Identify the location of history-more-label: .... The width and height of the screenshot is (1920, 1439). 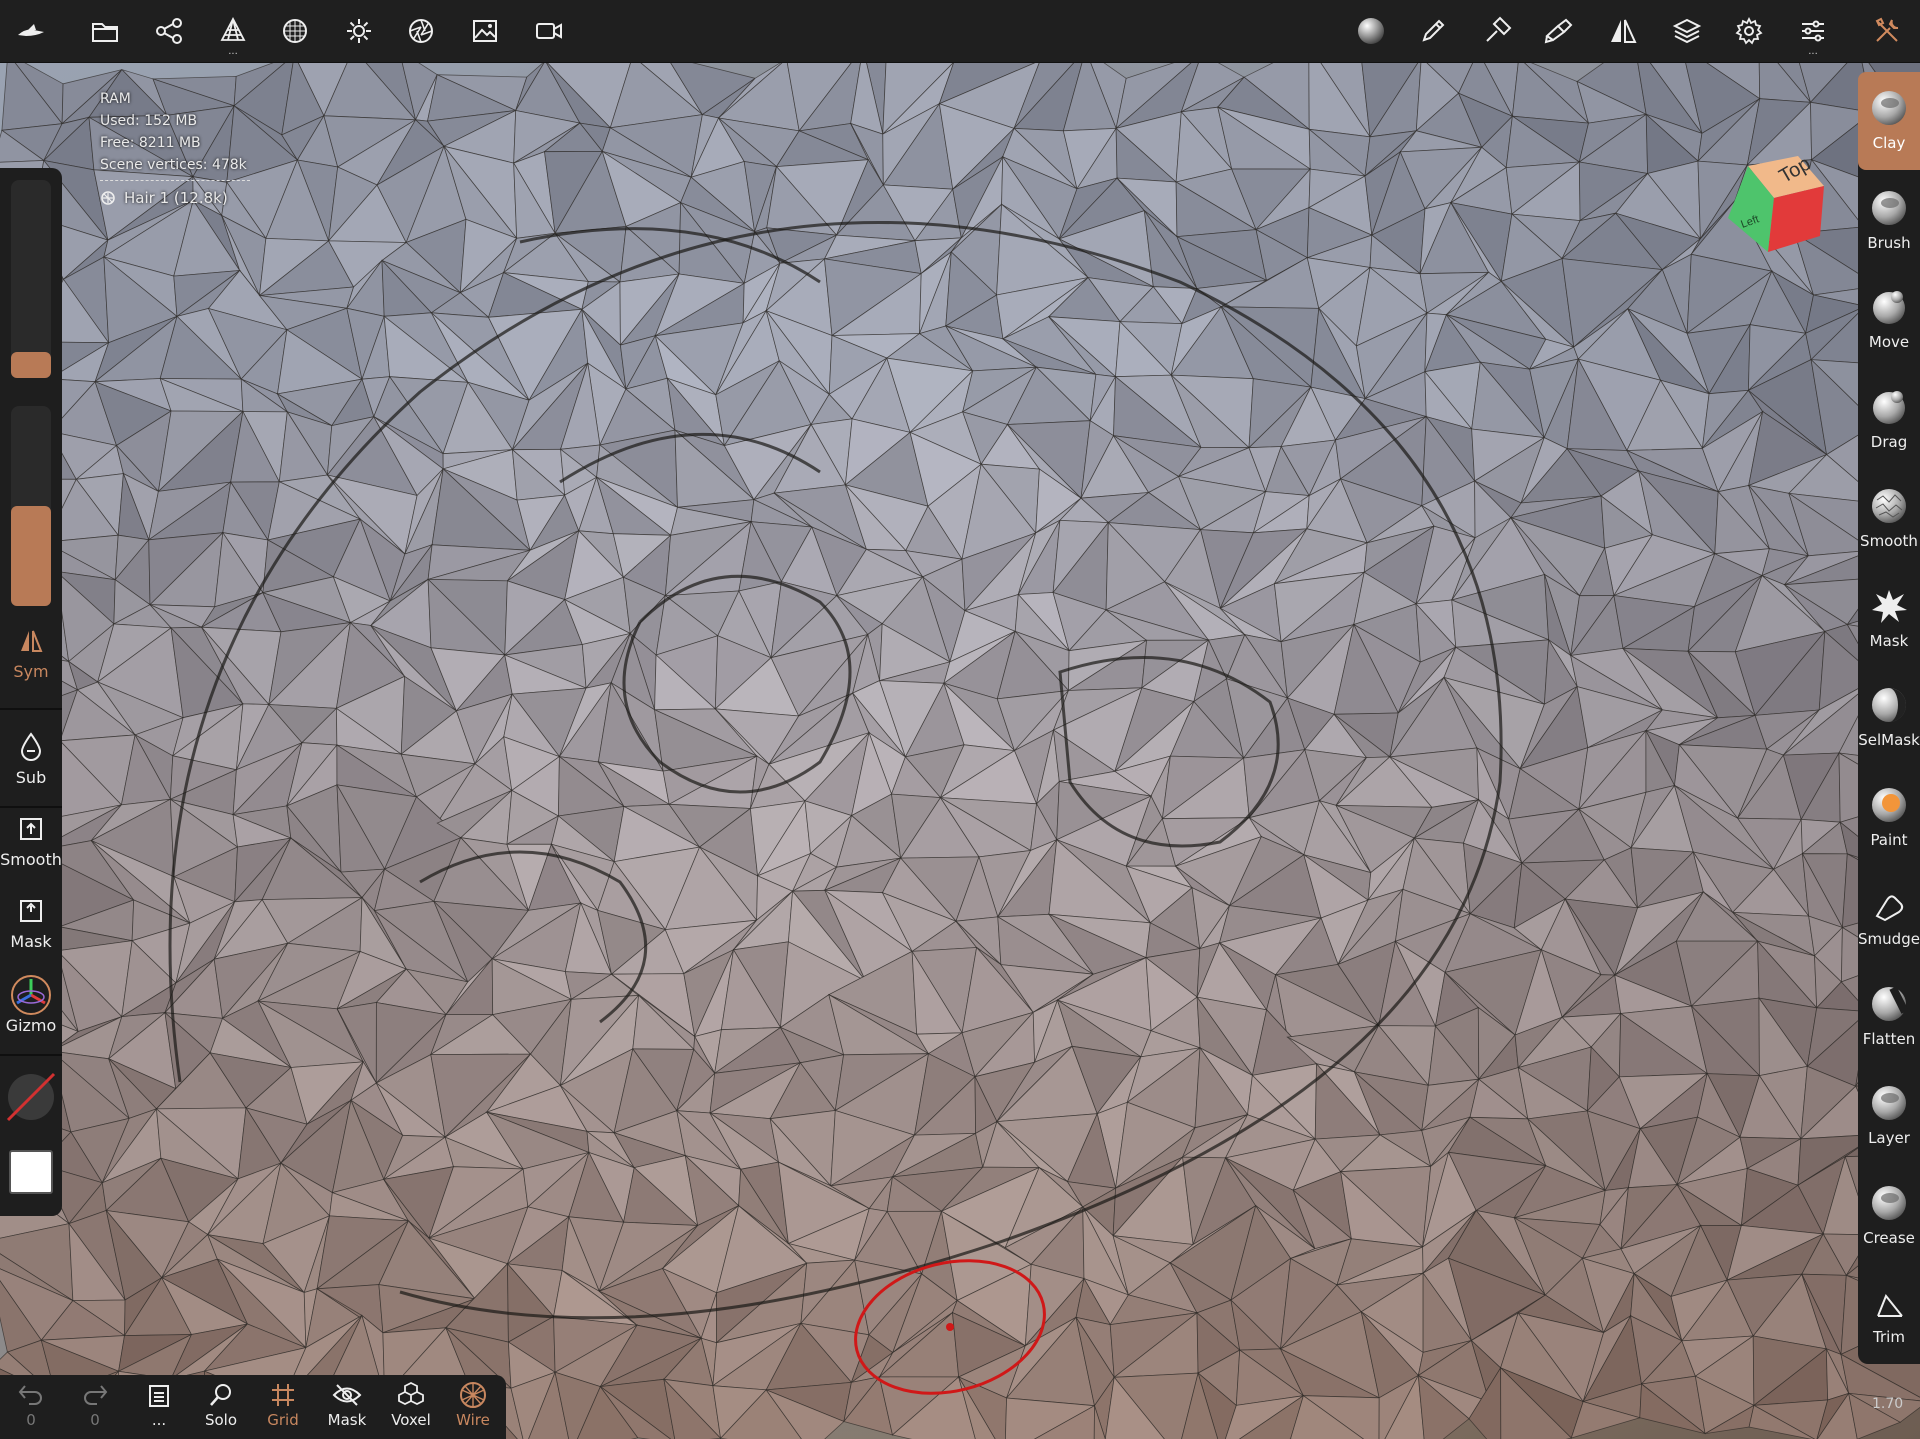
(159, 1420).